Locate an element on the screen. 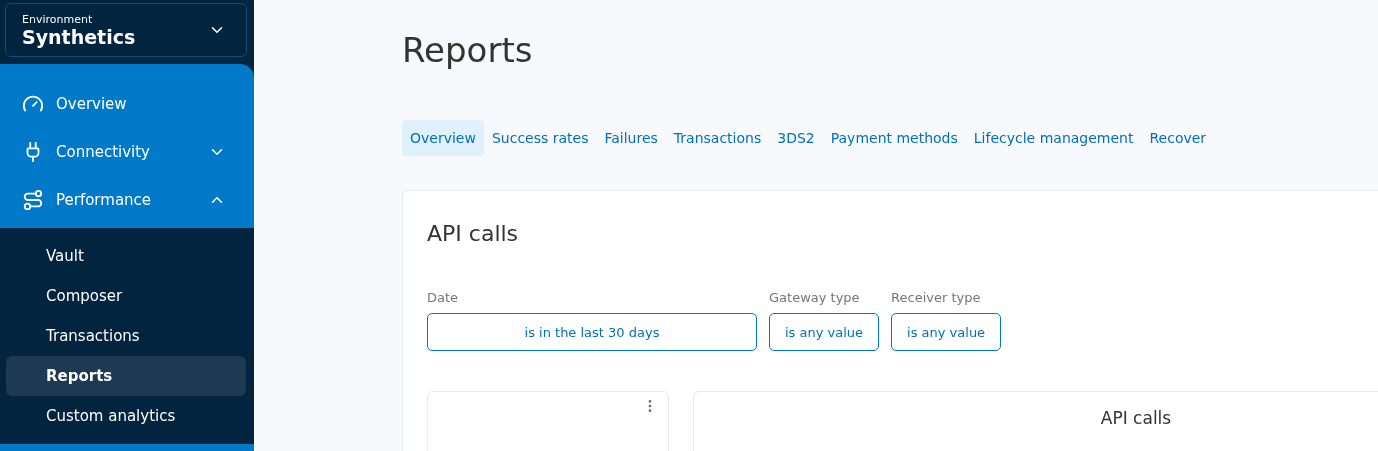 This screenshot has width=1378, height=451. nav-item: Performance is located at coordinates (127, 200).